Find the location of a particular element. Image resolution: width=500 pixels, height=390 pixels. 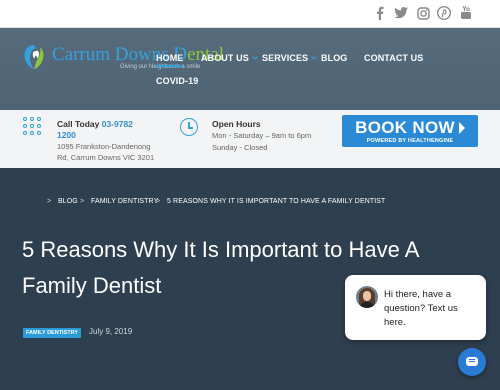

chat-prompt-bubble: Hi there, have a question? Text us here. is located at coordinates (415, 307).